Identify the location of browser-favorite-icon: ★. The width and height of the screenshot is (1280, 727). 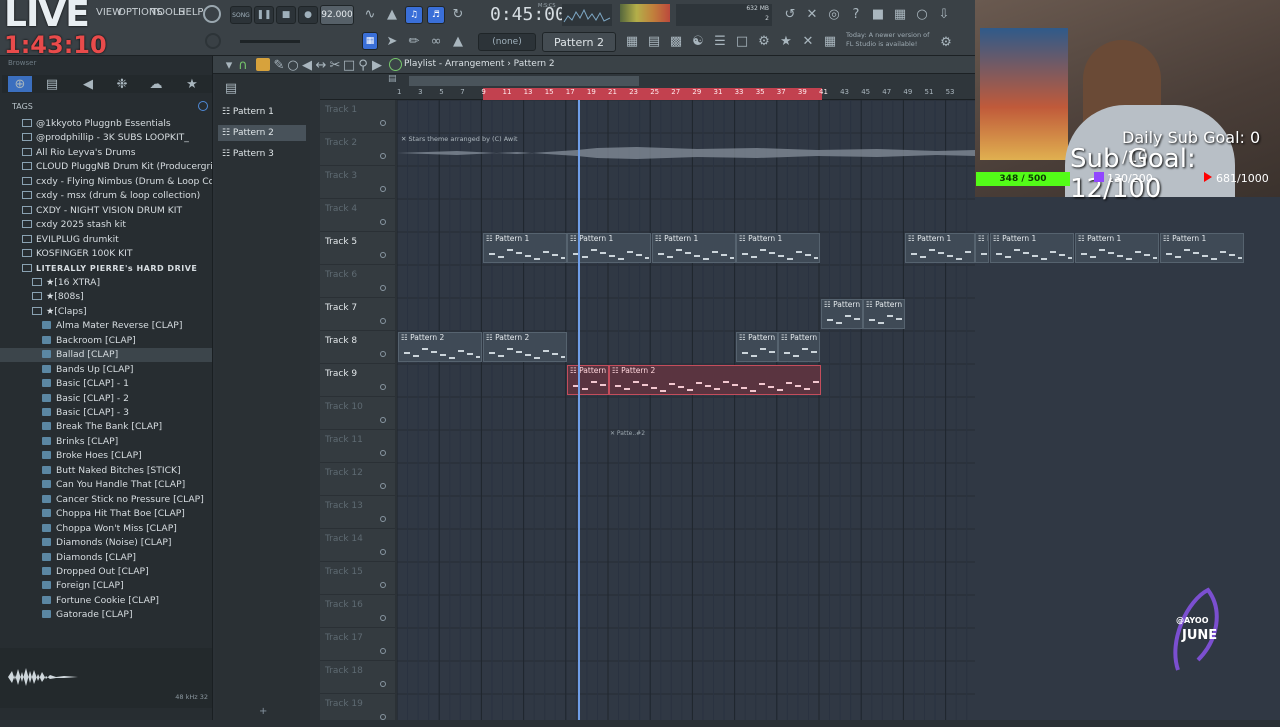
(192, 84).